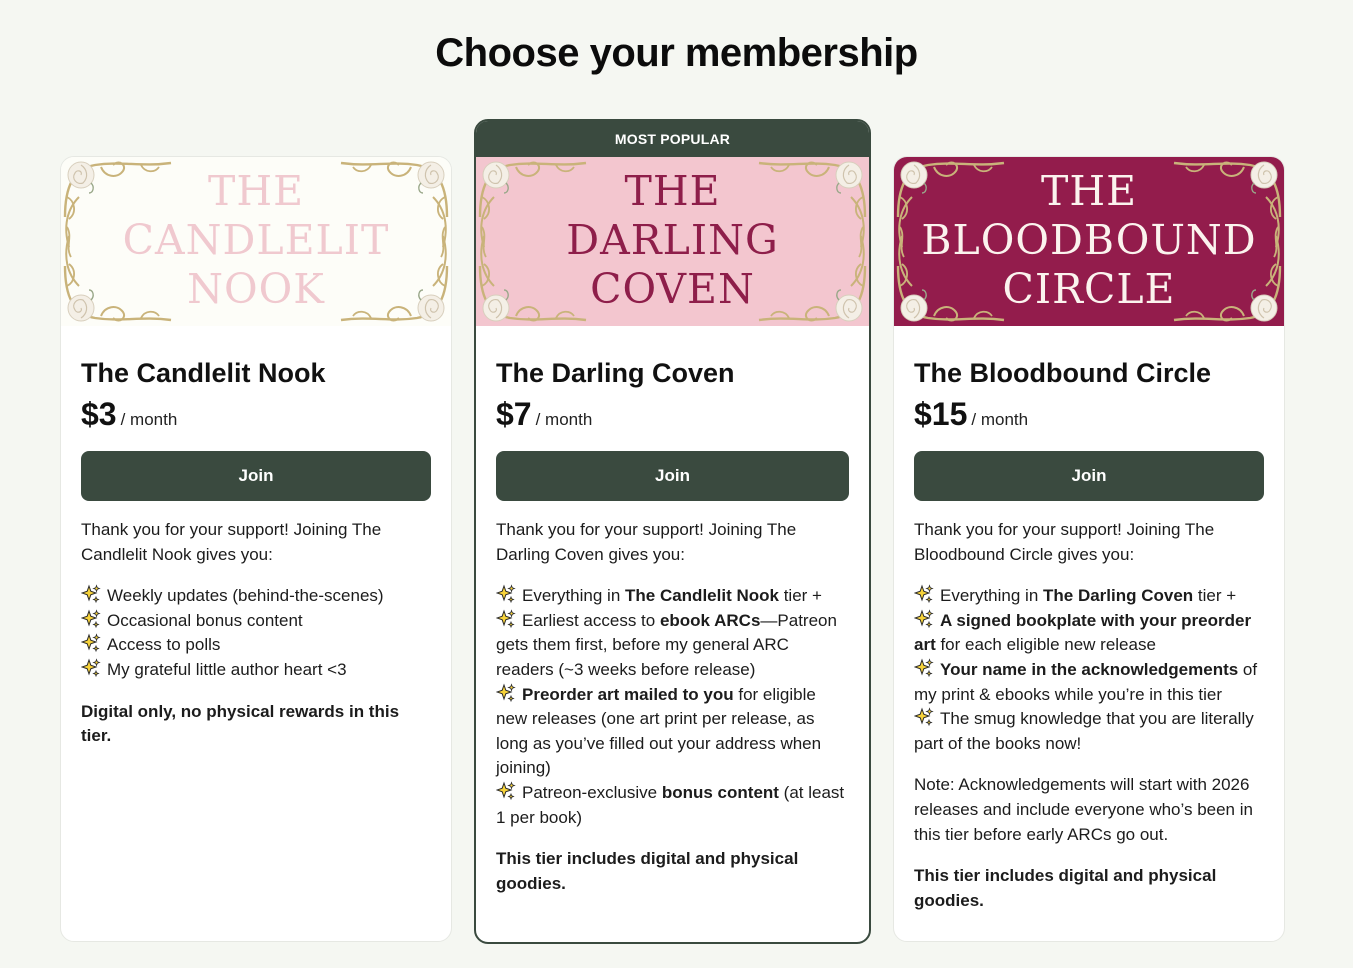  I want to click on benefit-text: Weekly updates (behind-the-scenes), so click(245, 596).